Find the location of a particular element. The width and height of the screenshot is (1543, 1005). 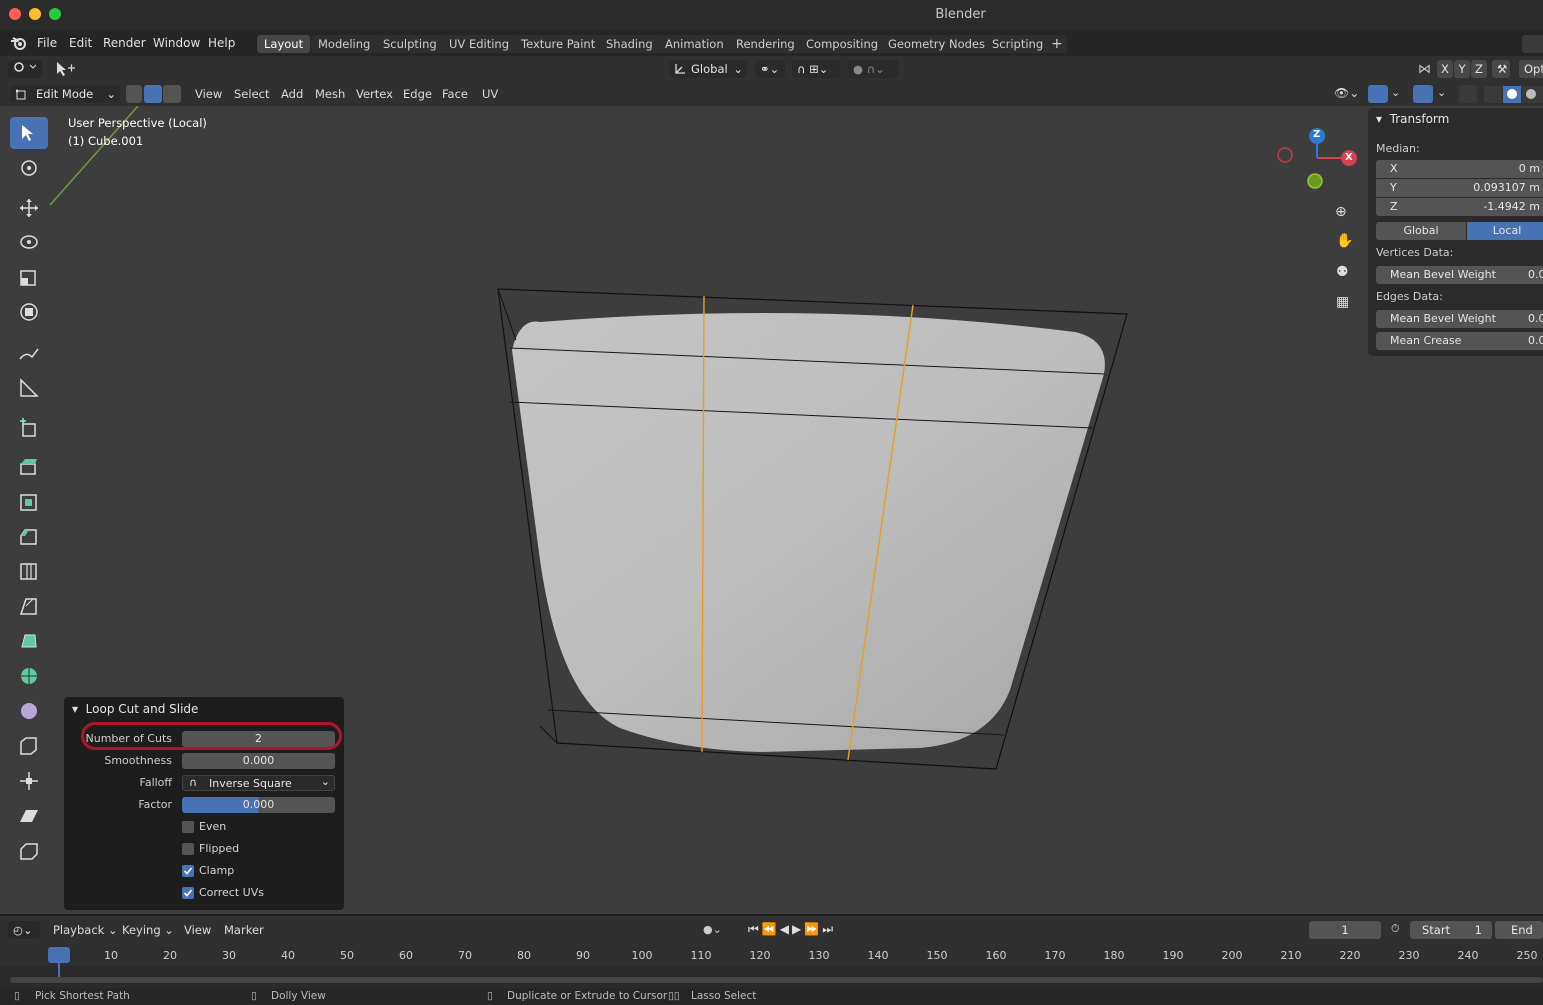

menu-timeline-view: View is located at coordinates (197, 930).